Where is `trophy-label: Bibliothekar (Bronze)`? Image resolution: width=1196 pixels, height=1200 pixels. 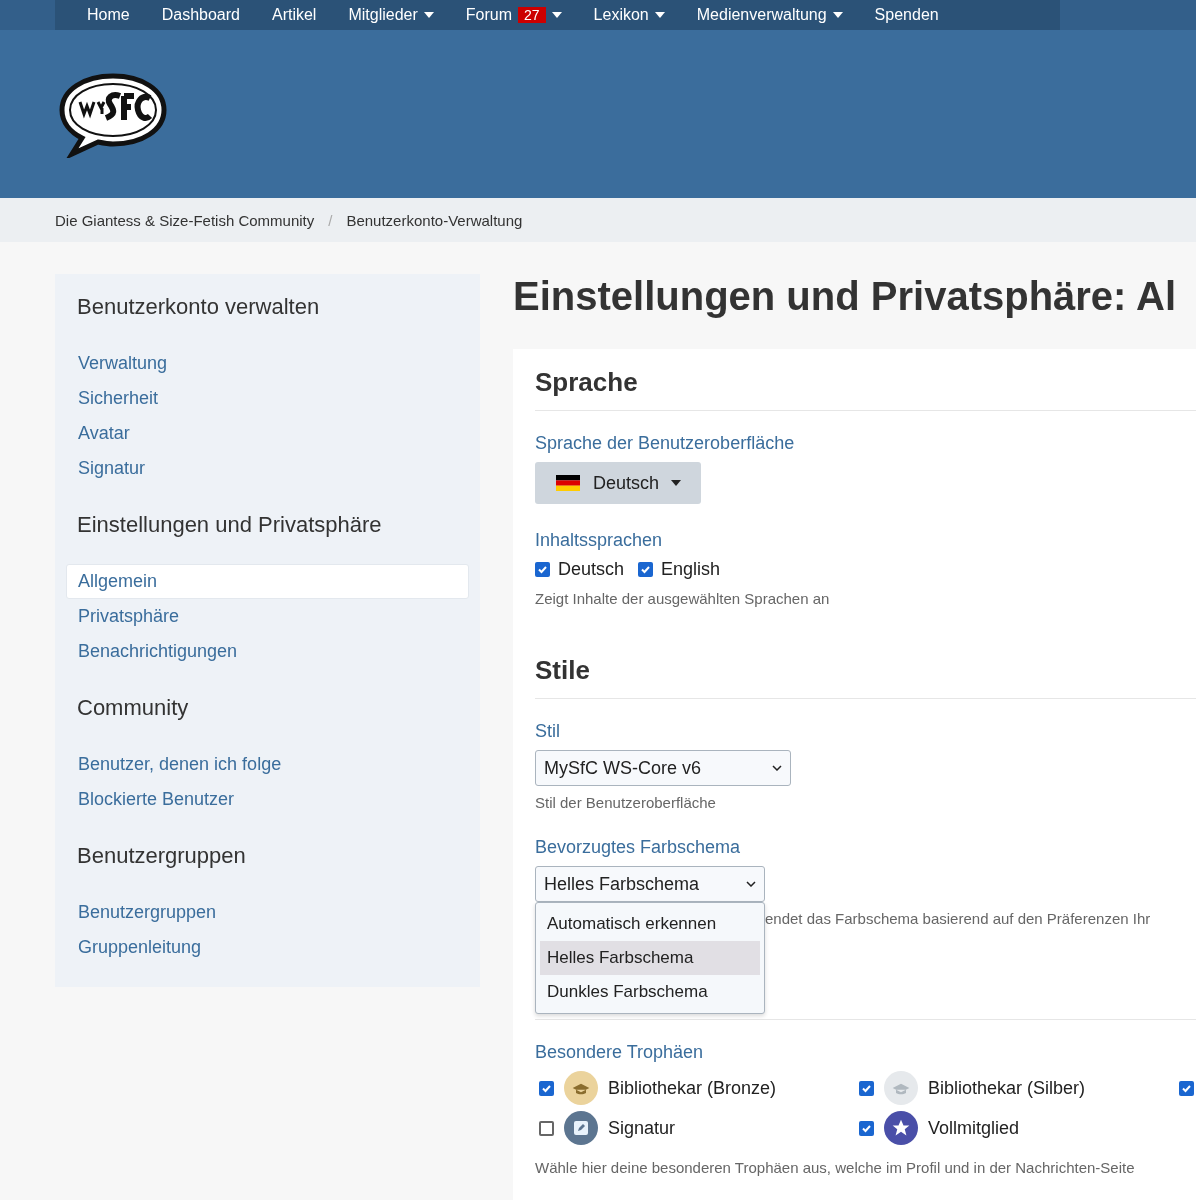
trophy-label: Bibliothekar (Bronze) is located at coordinates (692, 1088).